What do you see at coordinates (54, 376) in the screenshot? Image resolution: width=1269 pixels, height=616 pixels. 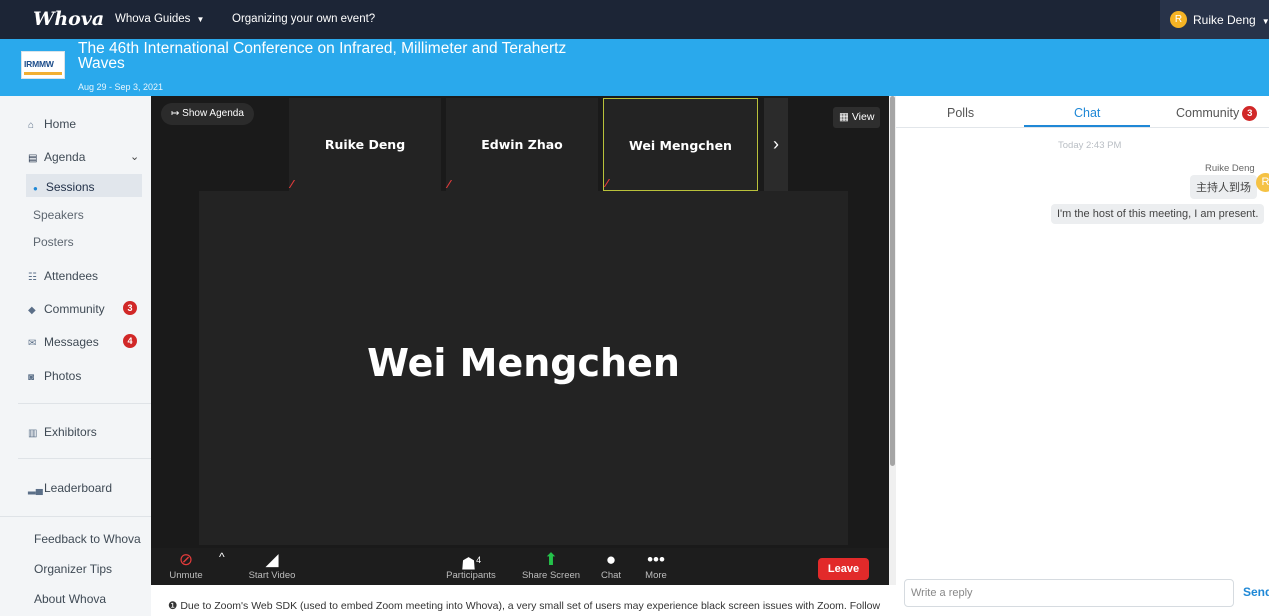 I see `sidebar-item-photos: ◙ Photos` at bounding box center [54, 376].